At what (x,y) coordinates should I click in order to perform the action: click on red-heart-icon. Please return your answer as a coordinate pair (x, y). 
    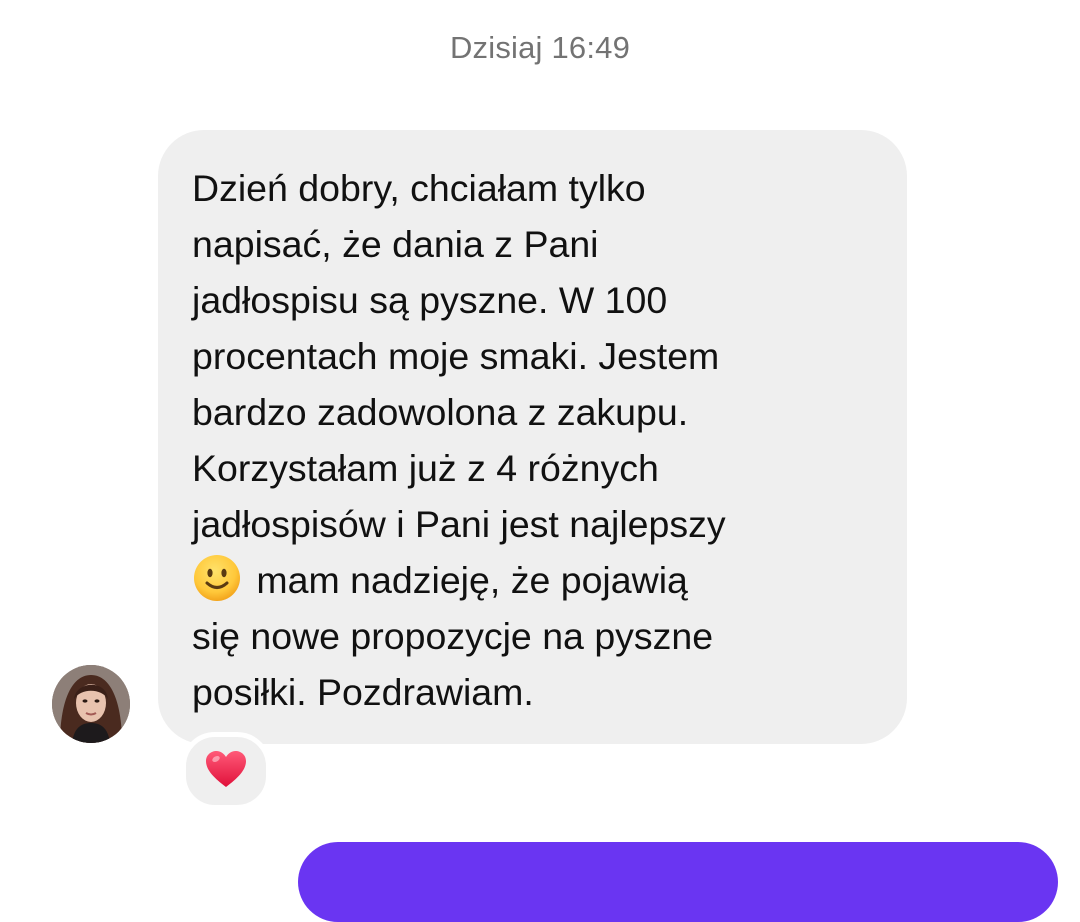
    Looking at the image, I should click on (226, 771).